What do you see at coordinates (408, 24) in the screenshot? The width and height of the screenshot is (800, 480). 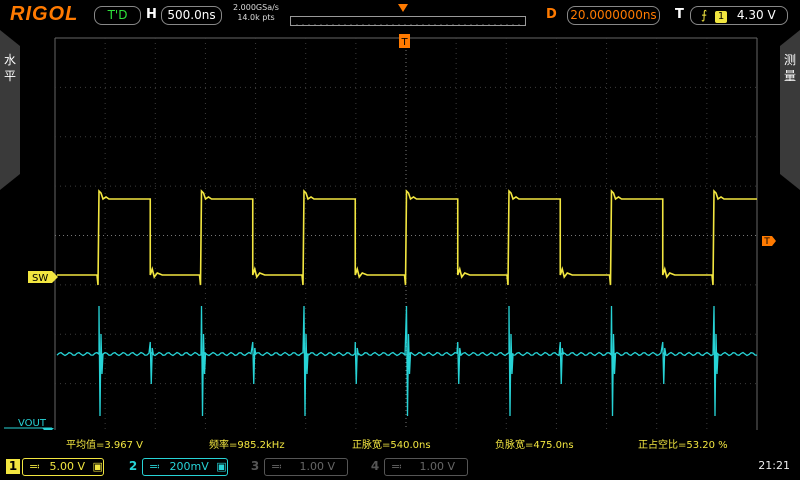 I see `memory-waveform-icon` at bounding box center [408, 24].